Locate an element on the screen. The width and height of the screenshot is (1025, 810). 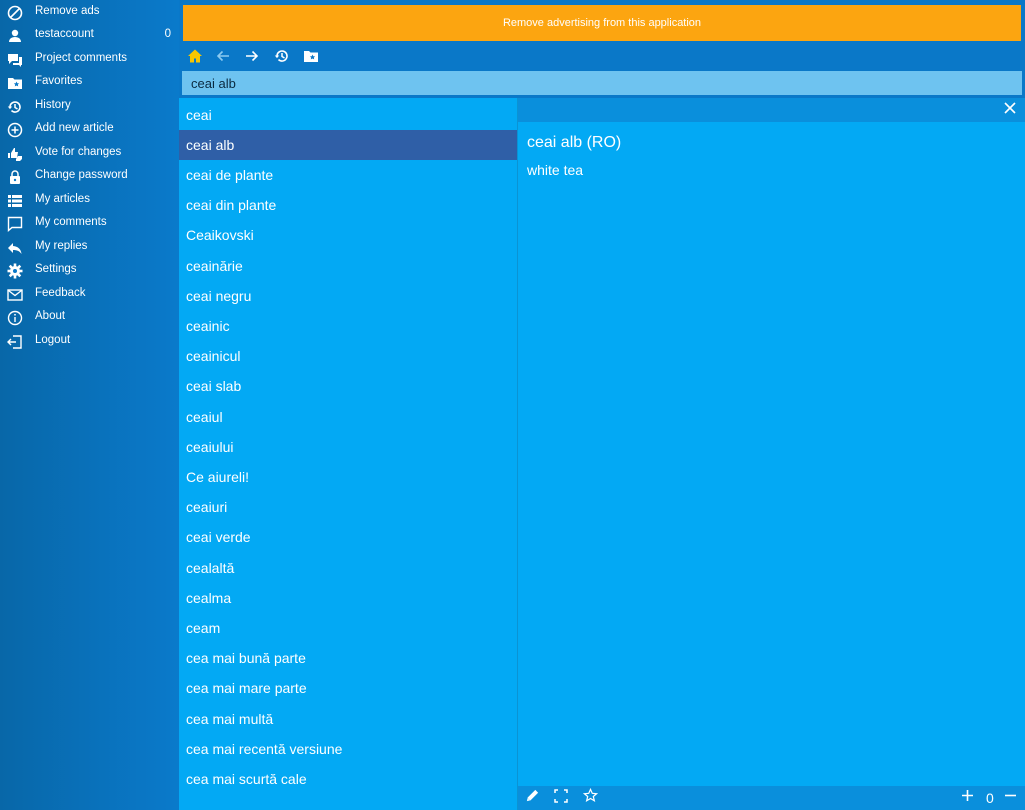
sidebar-item-history: History is located at coordinates (89, 106).